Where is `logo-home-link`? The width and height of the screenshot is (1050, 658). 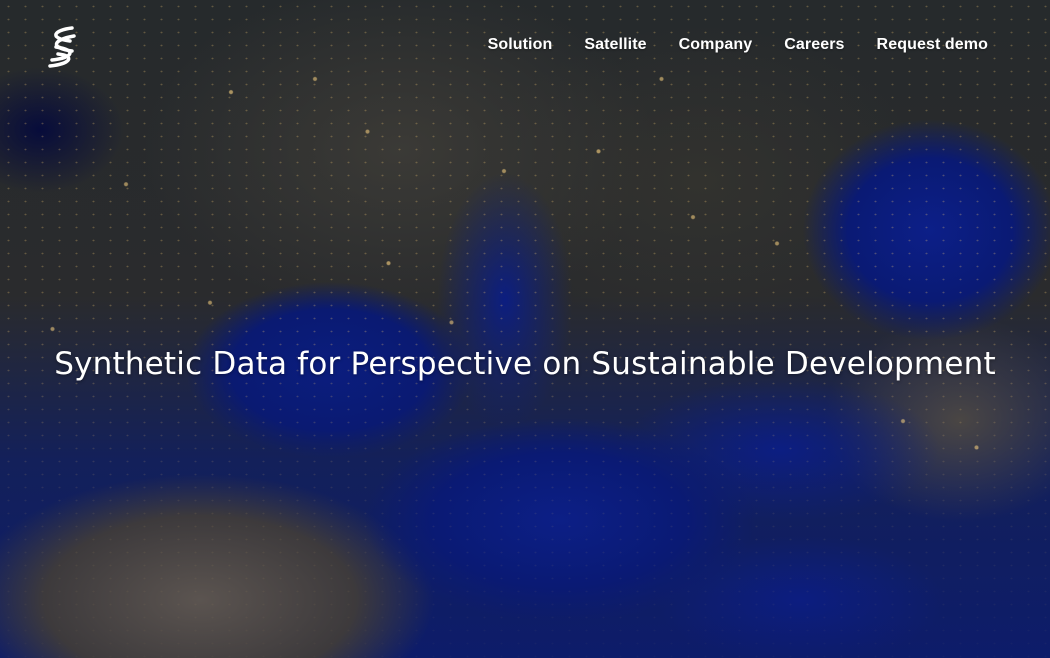
logo-home-link is located at coordinates (63, 46).